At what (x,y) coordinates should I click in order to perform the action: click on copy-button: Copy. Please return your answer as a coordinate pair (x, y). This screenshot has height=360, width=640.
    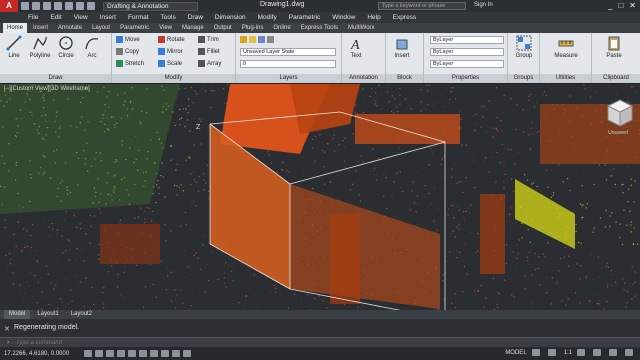
    Looking at the image, I should click on (127, 51).